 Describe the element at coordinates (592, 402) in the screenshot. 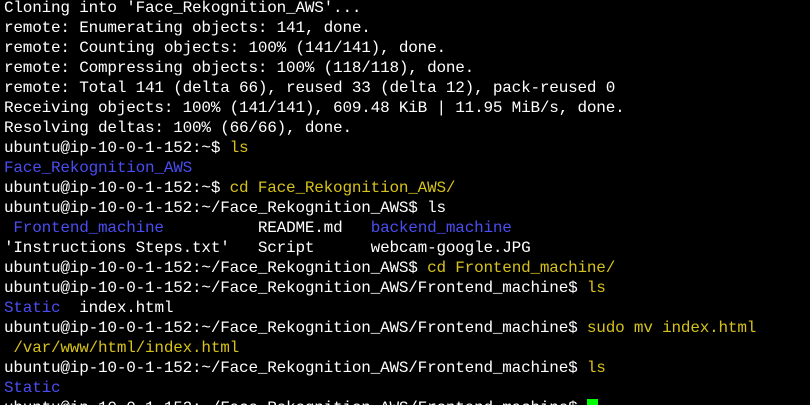

I see `terminal-cursor` at that location.